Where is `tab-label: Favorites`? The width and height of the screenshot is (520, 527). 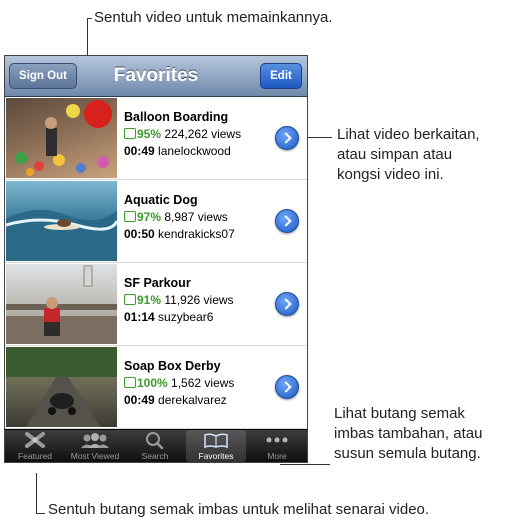 tab-label: Favorites is located at coordinates (216, 456).